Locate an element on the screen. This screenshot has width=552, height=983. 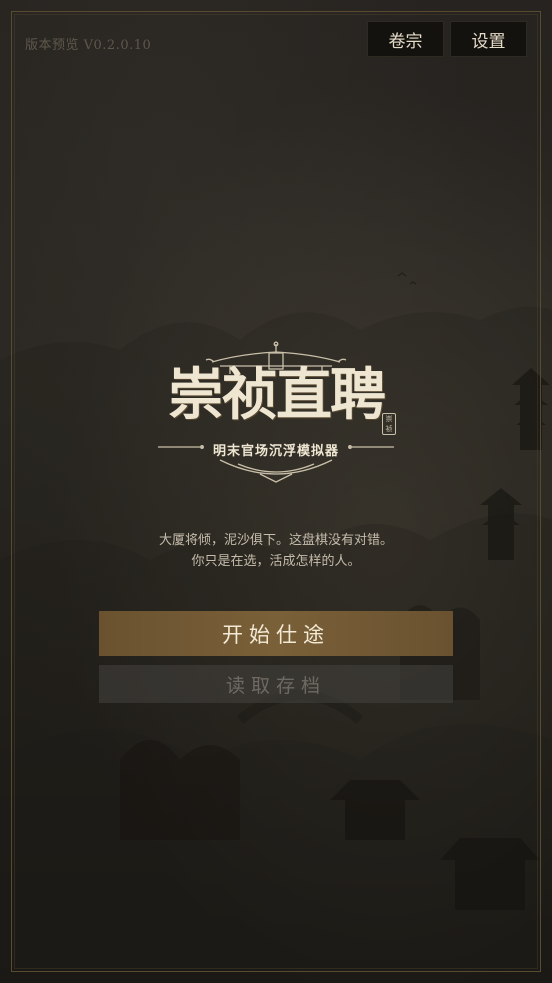
settings-button: 设置 is located at coordinates (488, 39).